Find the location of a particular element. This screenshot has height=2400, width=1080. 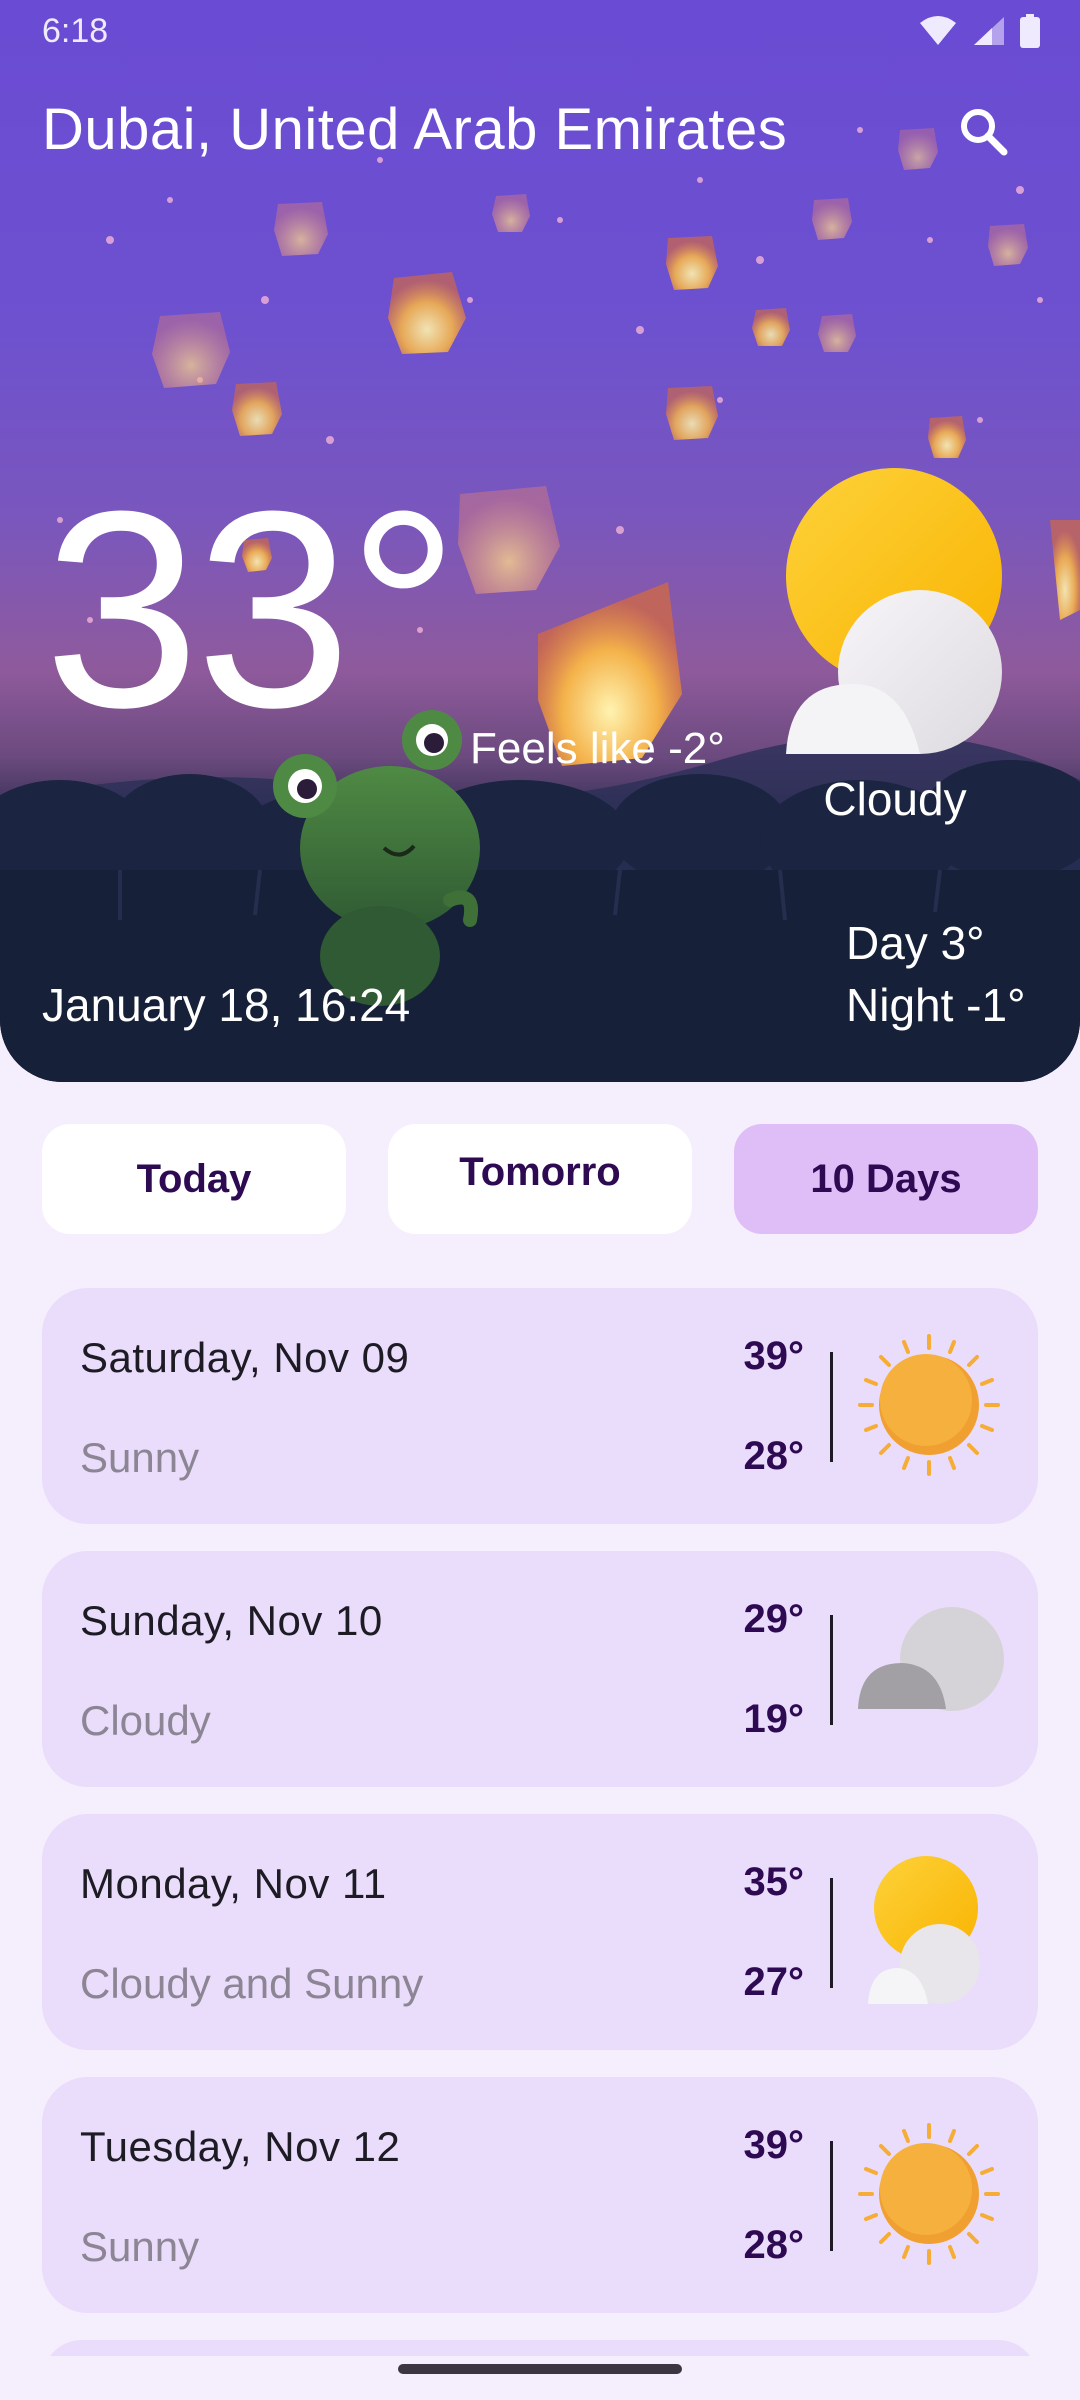

search-button is located at coordinates (984, 132).